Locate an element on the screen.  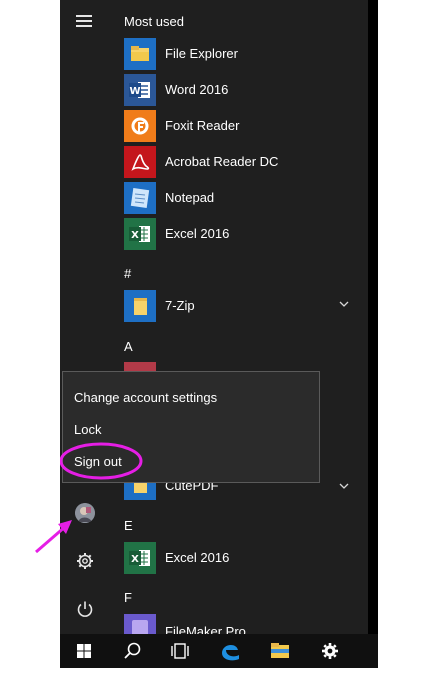
app-acrobat-reader: Acrobat Reader DC is located at coordinates (249, 162).